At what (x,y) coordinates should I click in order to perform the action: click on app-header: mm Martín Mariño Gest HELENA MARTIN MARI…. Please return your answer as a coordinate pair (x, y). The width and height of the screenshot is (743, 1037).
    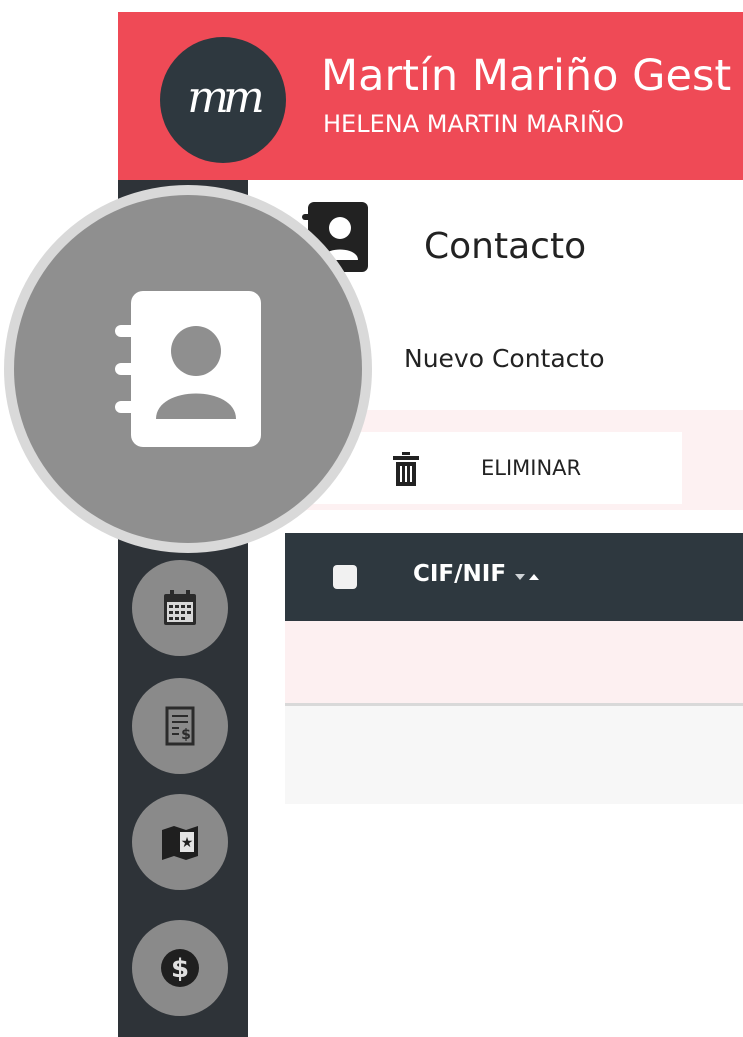
    Looking at the image, I should click on (430, 96).